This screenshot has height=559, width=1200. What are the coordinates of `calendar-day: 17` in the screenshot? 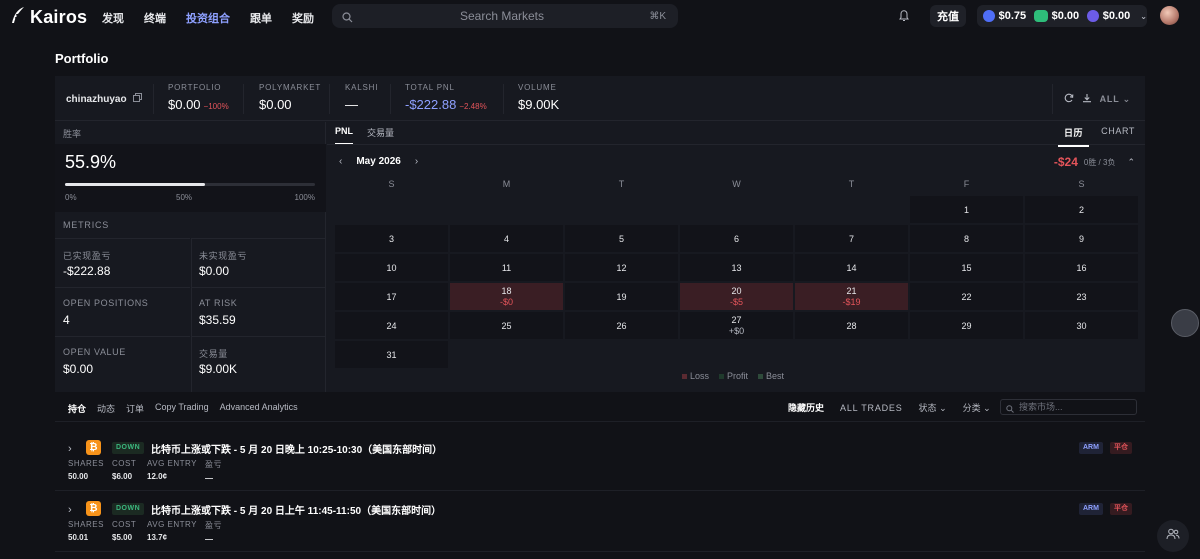 It's located at (391, 296).